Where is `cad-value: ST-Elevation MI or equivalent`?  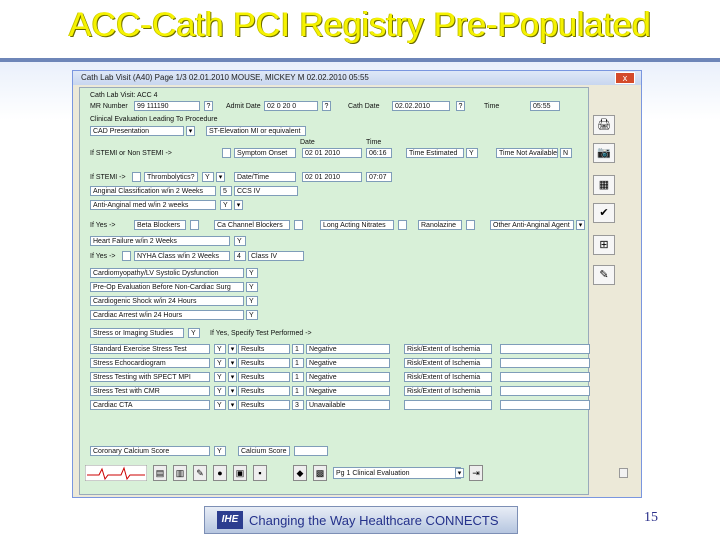 cad-value: ST-Elevation MI or equivalent is located at coordinates (256, 131).